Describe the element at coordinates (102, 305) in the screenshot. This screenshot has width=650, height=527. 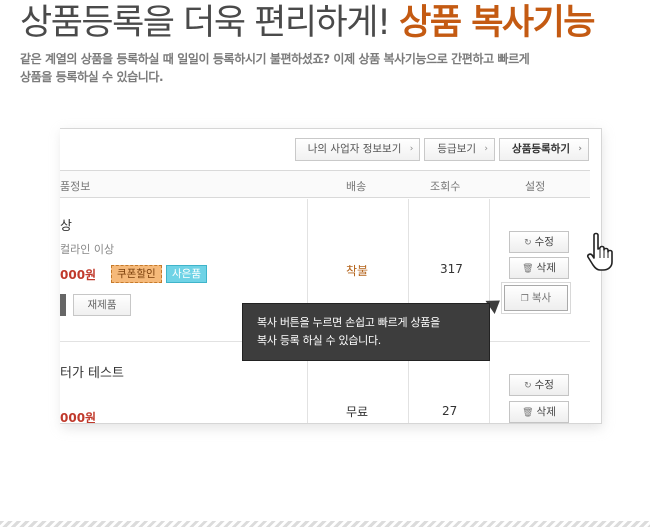
I see `restock-button: 재제품` at that location.